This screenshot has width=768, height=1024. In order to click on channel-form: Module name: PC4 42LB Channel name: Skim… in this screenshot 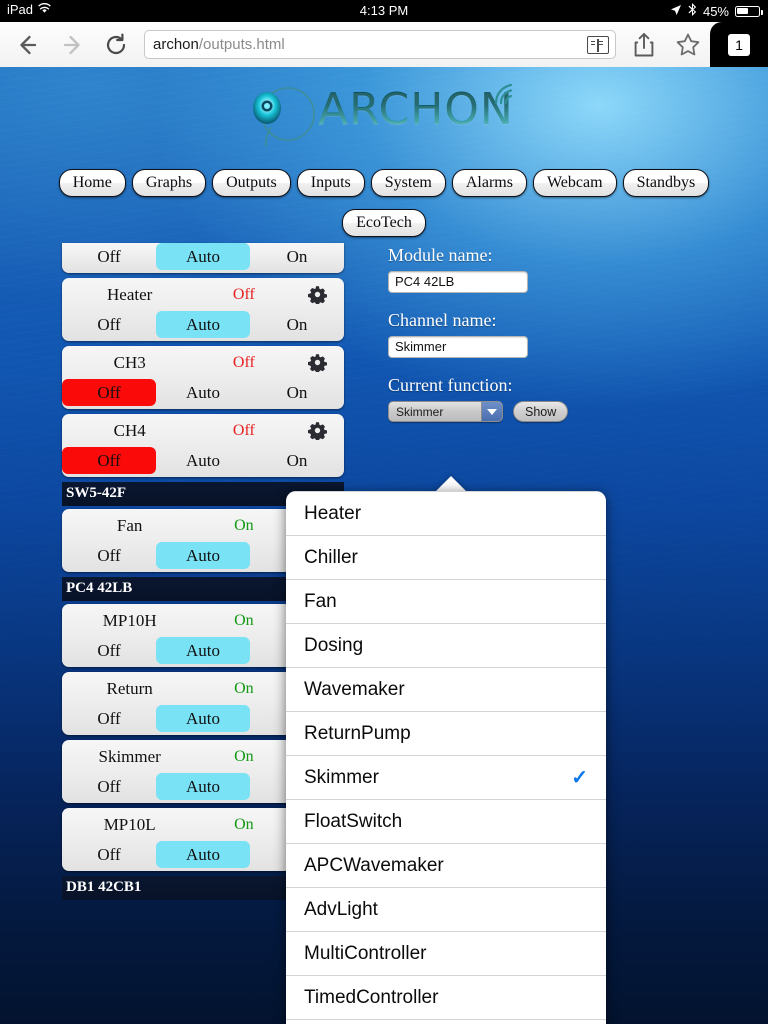, I will do `click(538, 333)`.